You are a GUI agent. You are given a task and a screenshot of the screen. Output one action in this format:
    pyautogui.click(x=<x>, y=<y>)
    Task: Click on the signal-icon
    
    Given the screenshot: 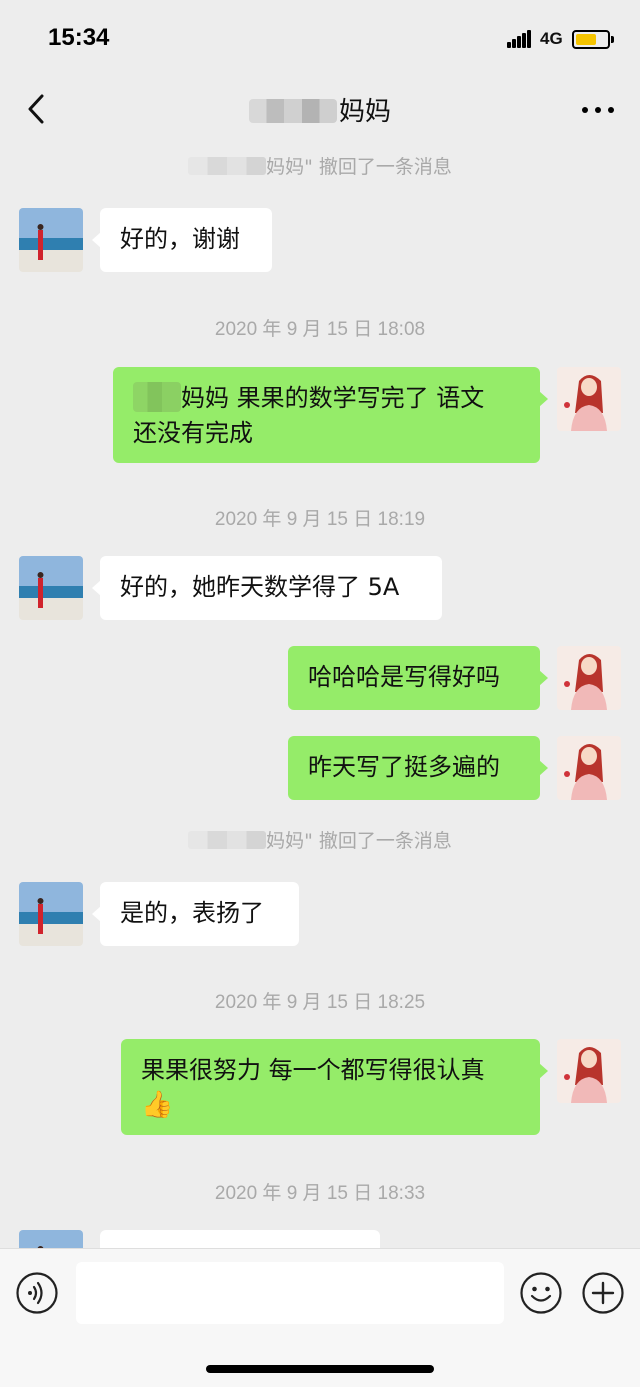 What is the action you would take?
    pyautogui.click(x=520, y=39)
    